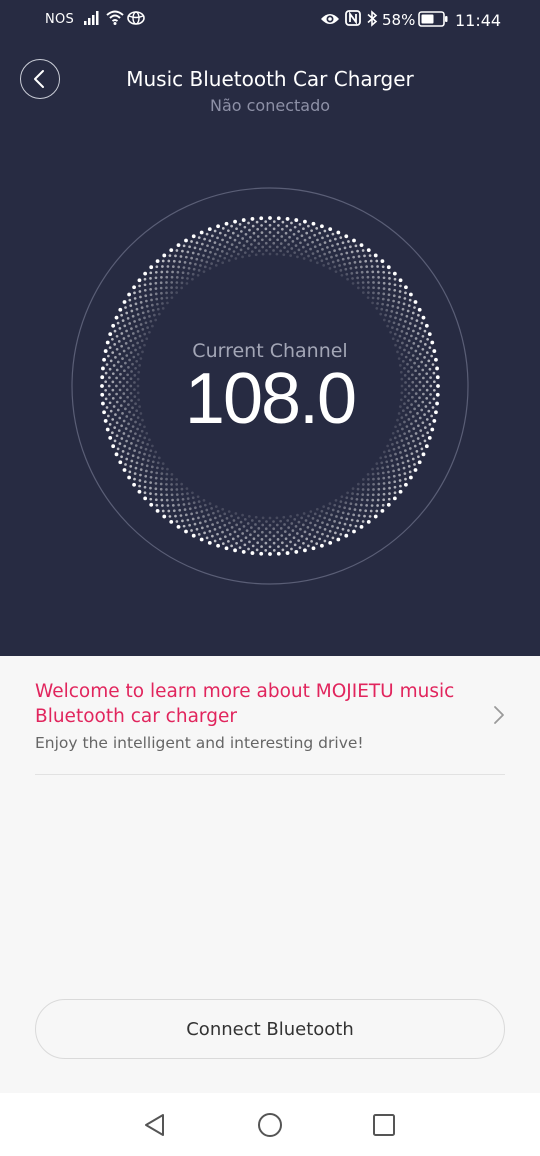  I want to click on system-nav-bar, so click(270, 1124).